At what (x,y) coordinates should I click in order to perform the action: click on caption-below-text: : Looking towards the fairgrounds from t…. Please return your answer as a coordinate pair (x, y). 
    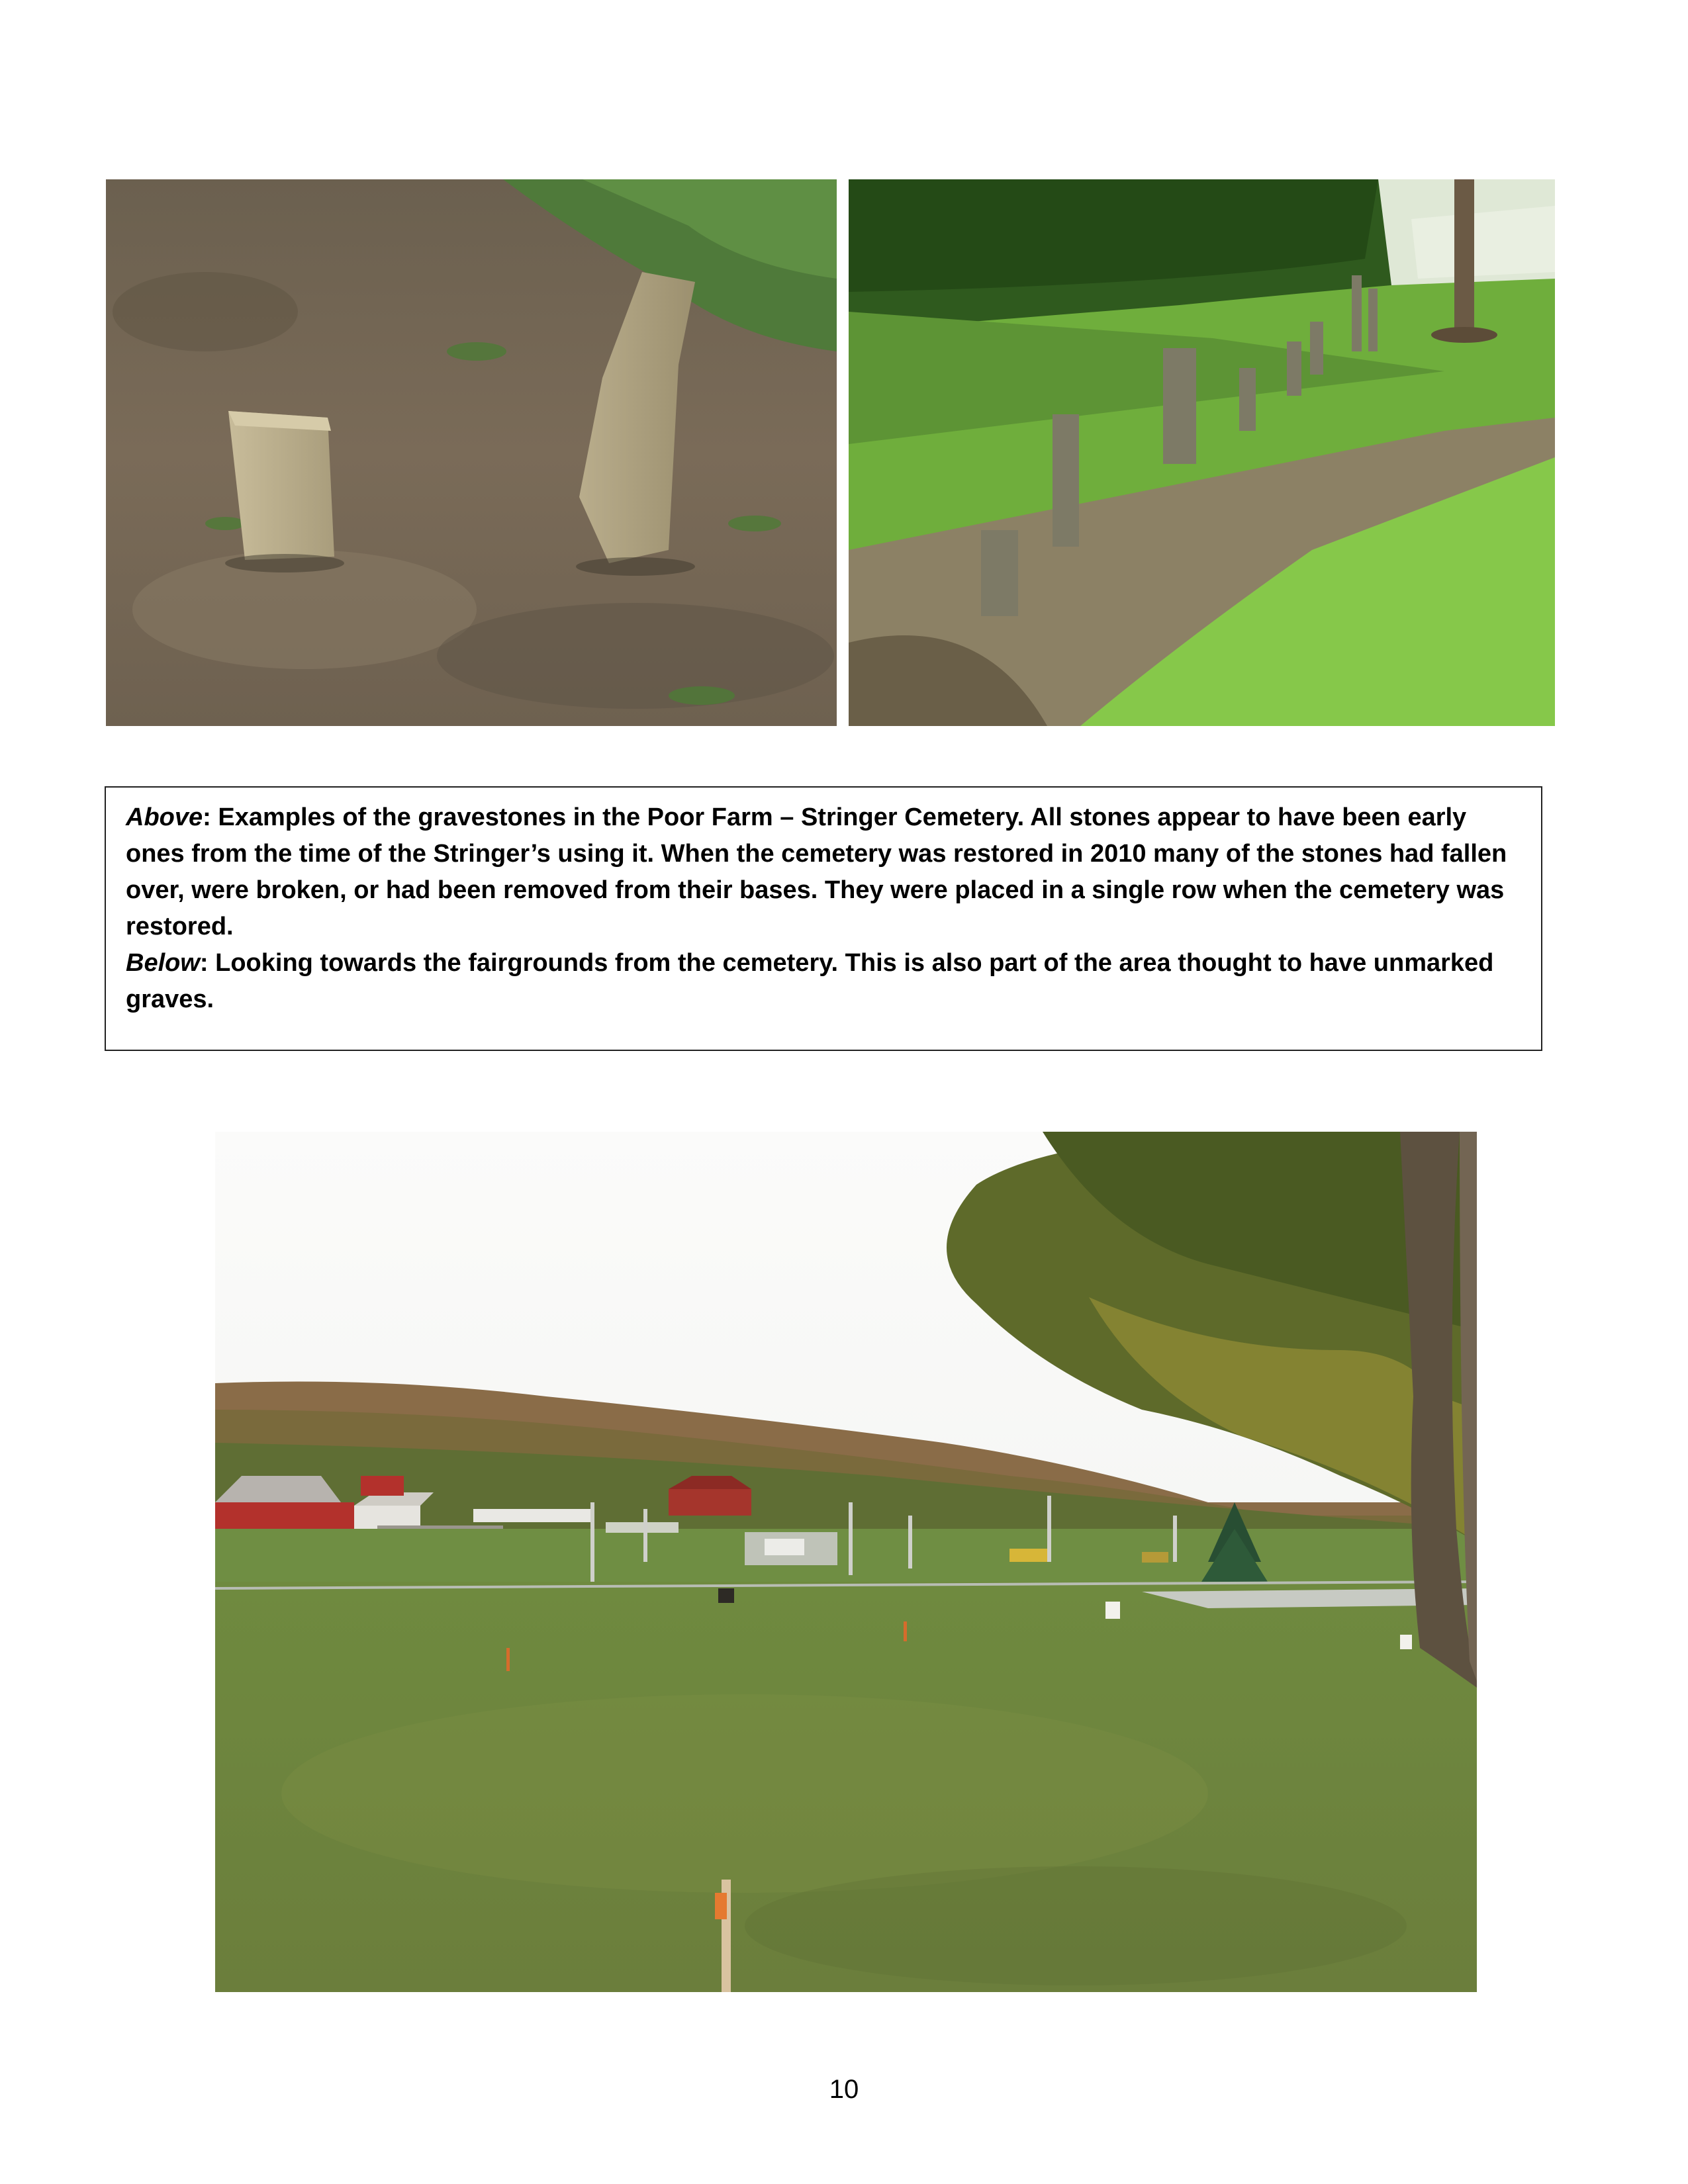
    Looking at the image, I should click on (810, 981).